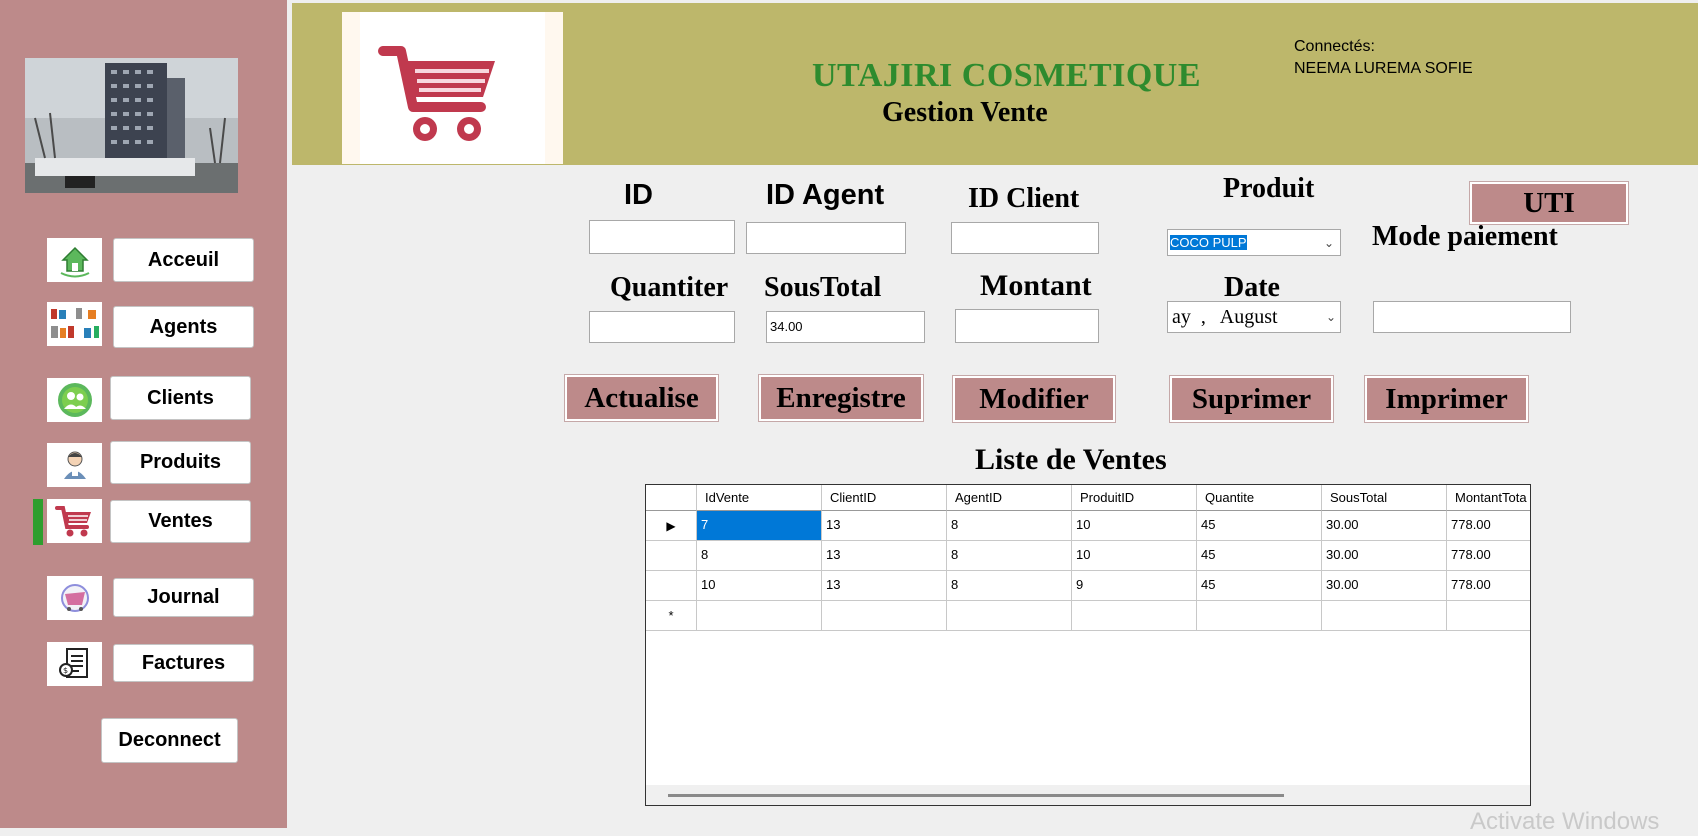 This screenshot has height=836, width=1698. What do you see at coordinates (180, 398) in the screenshot?
I see `sidebar-item-clients: Clients` at bounding box center [180, 398].